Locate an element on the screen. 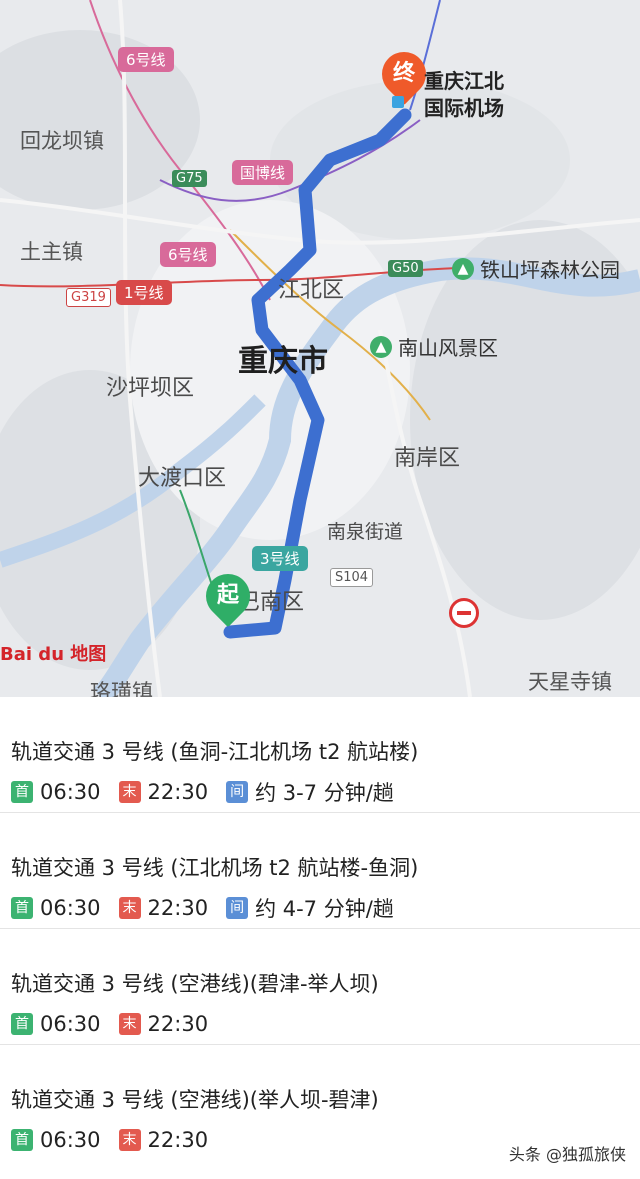  route-title: 轨道交通 3 号线 (空港线)(举人坝-碧津) is located at coordinates (195, 1100).